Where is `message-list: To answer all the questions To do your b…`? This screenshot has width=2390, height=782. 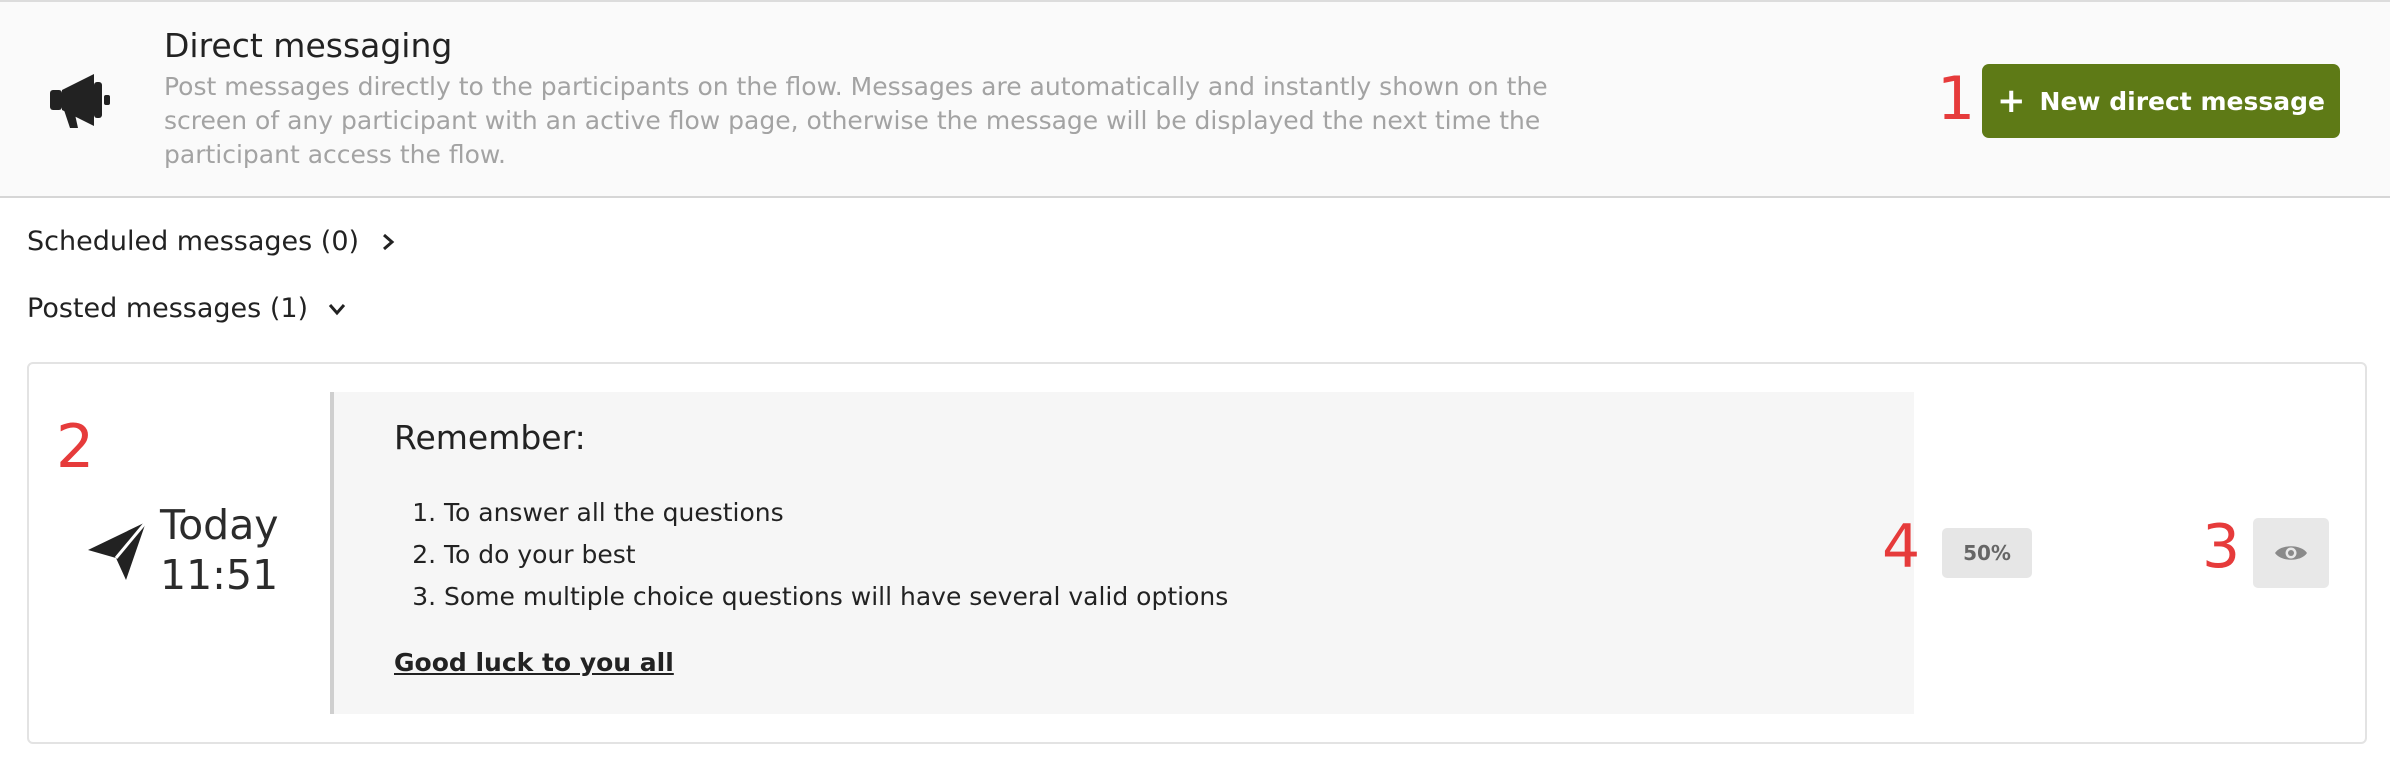
message-list: To answer all the questions To do your b… is located at coordinates (811, 555).